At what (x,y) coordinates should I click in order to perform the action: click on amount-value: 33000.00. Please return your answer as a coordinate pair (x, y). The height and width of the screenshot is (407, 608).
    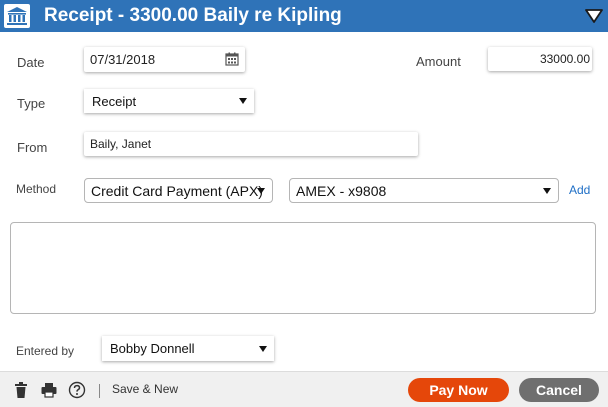
    Looking at the image, I should click on (564, 59).